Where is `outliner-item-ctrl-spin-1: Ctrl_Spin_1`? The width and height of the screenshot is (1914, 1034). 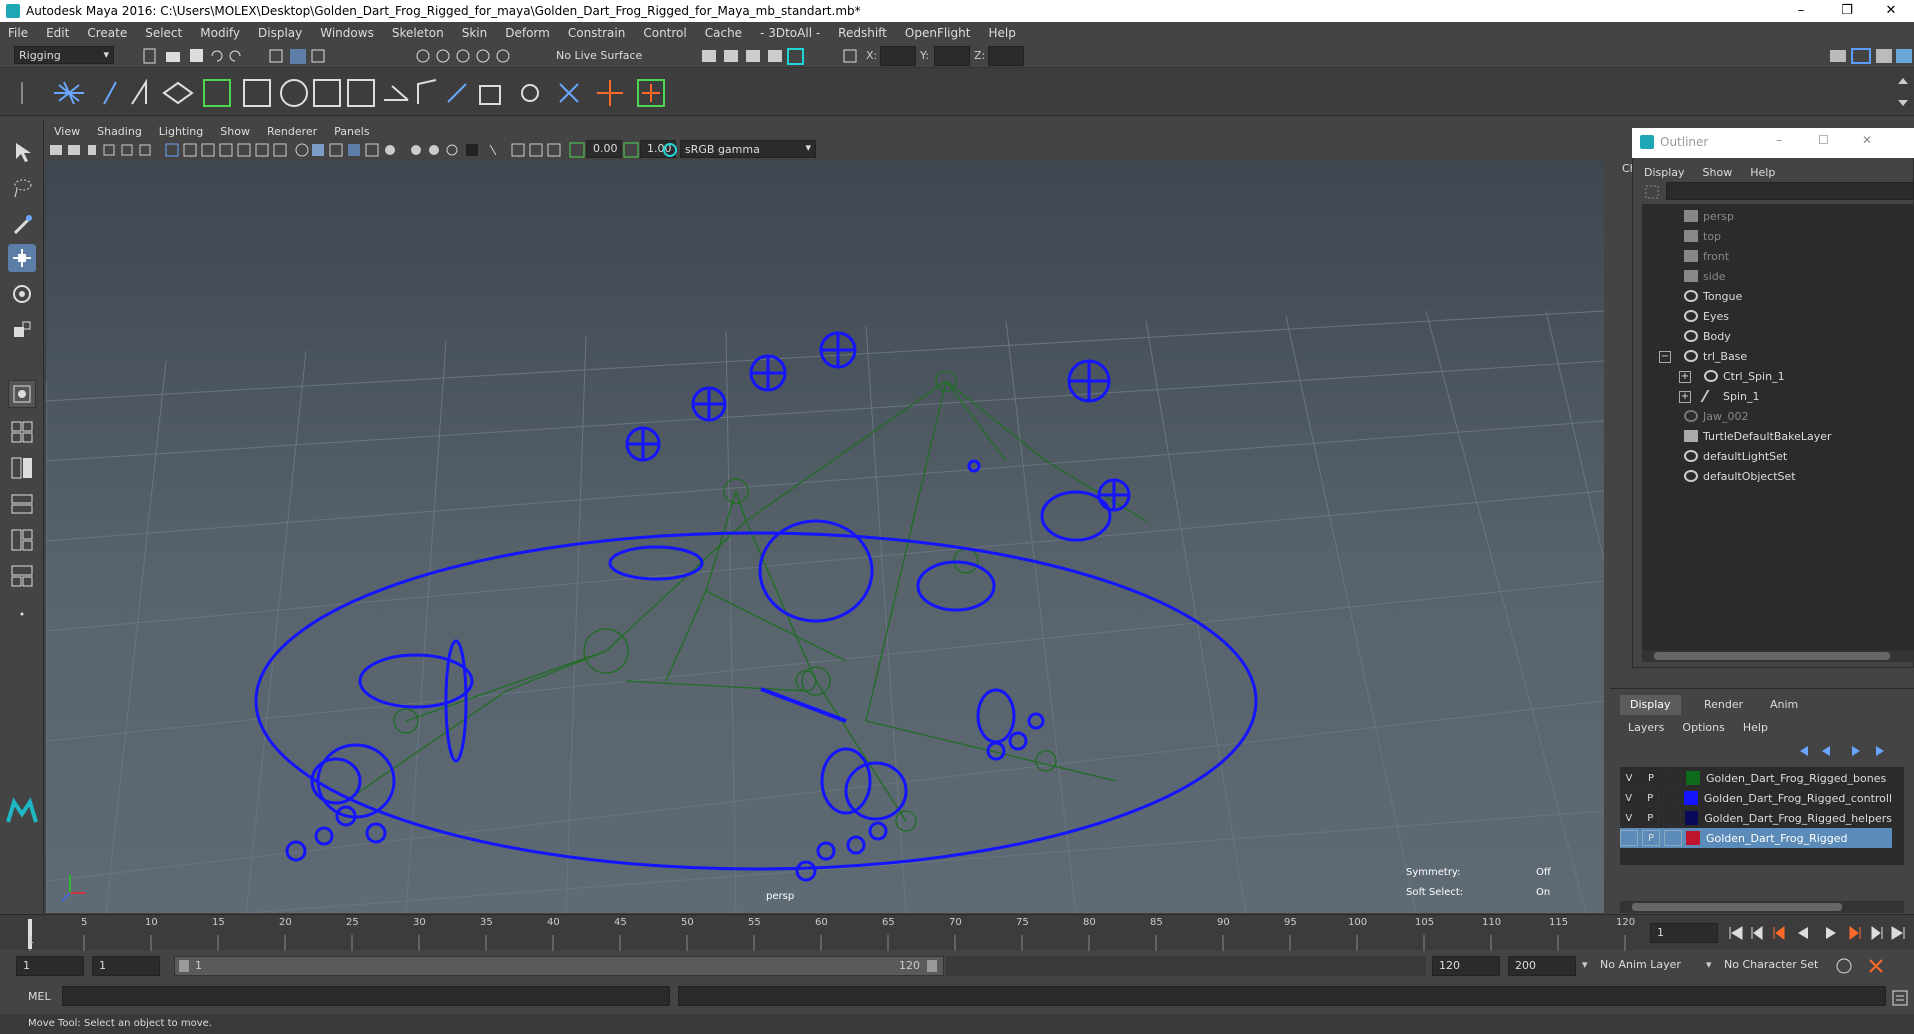 outliner-item-ctrl-spin-1: Ctrl_Spin_1 is located at coordinates (1744, 376).